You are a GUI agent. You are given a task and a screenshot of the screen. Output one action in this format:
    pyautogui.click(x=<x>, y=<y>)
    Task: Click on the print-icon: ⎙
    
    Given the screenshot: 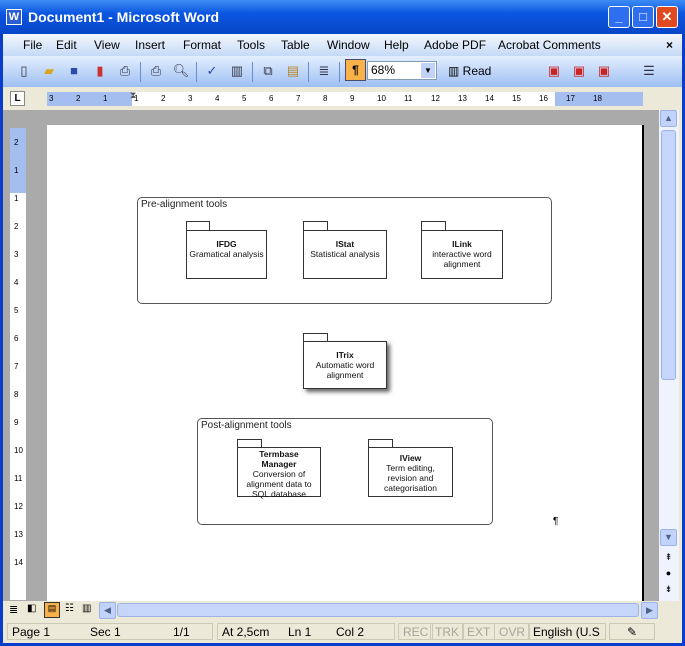 What is the action you would take?
    pyautogui.click(x=156, y=71)
    